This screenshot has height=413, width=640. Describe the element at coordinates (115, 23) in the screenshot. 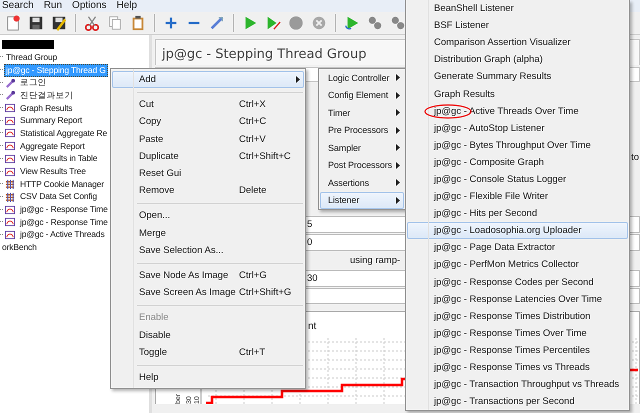

I see `copy-icon` at that location.